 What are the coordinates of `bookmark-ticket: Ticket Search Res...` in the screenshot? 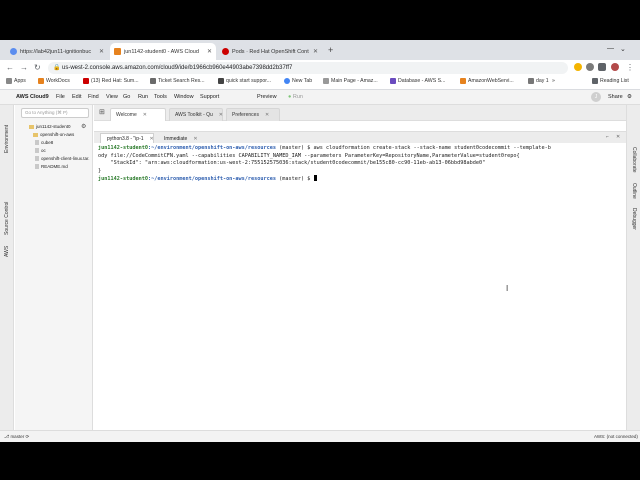 It's located at (177, 81).